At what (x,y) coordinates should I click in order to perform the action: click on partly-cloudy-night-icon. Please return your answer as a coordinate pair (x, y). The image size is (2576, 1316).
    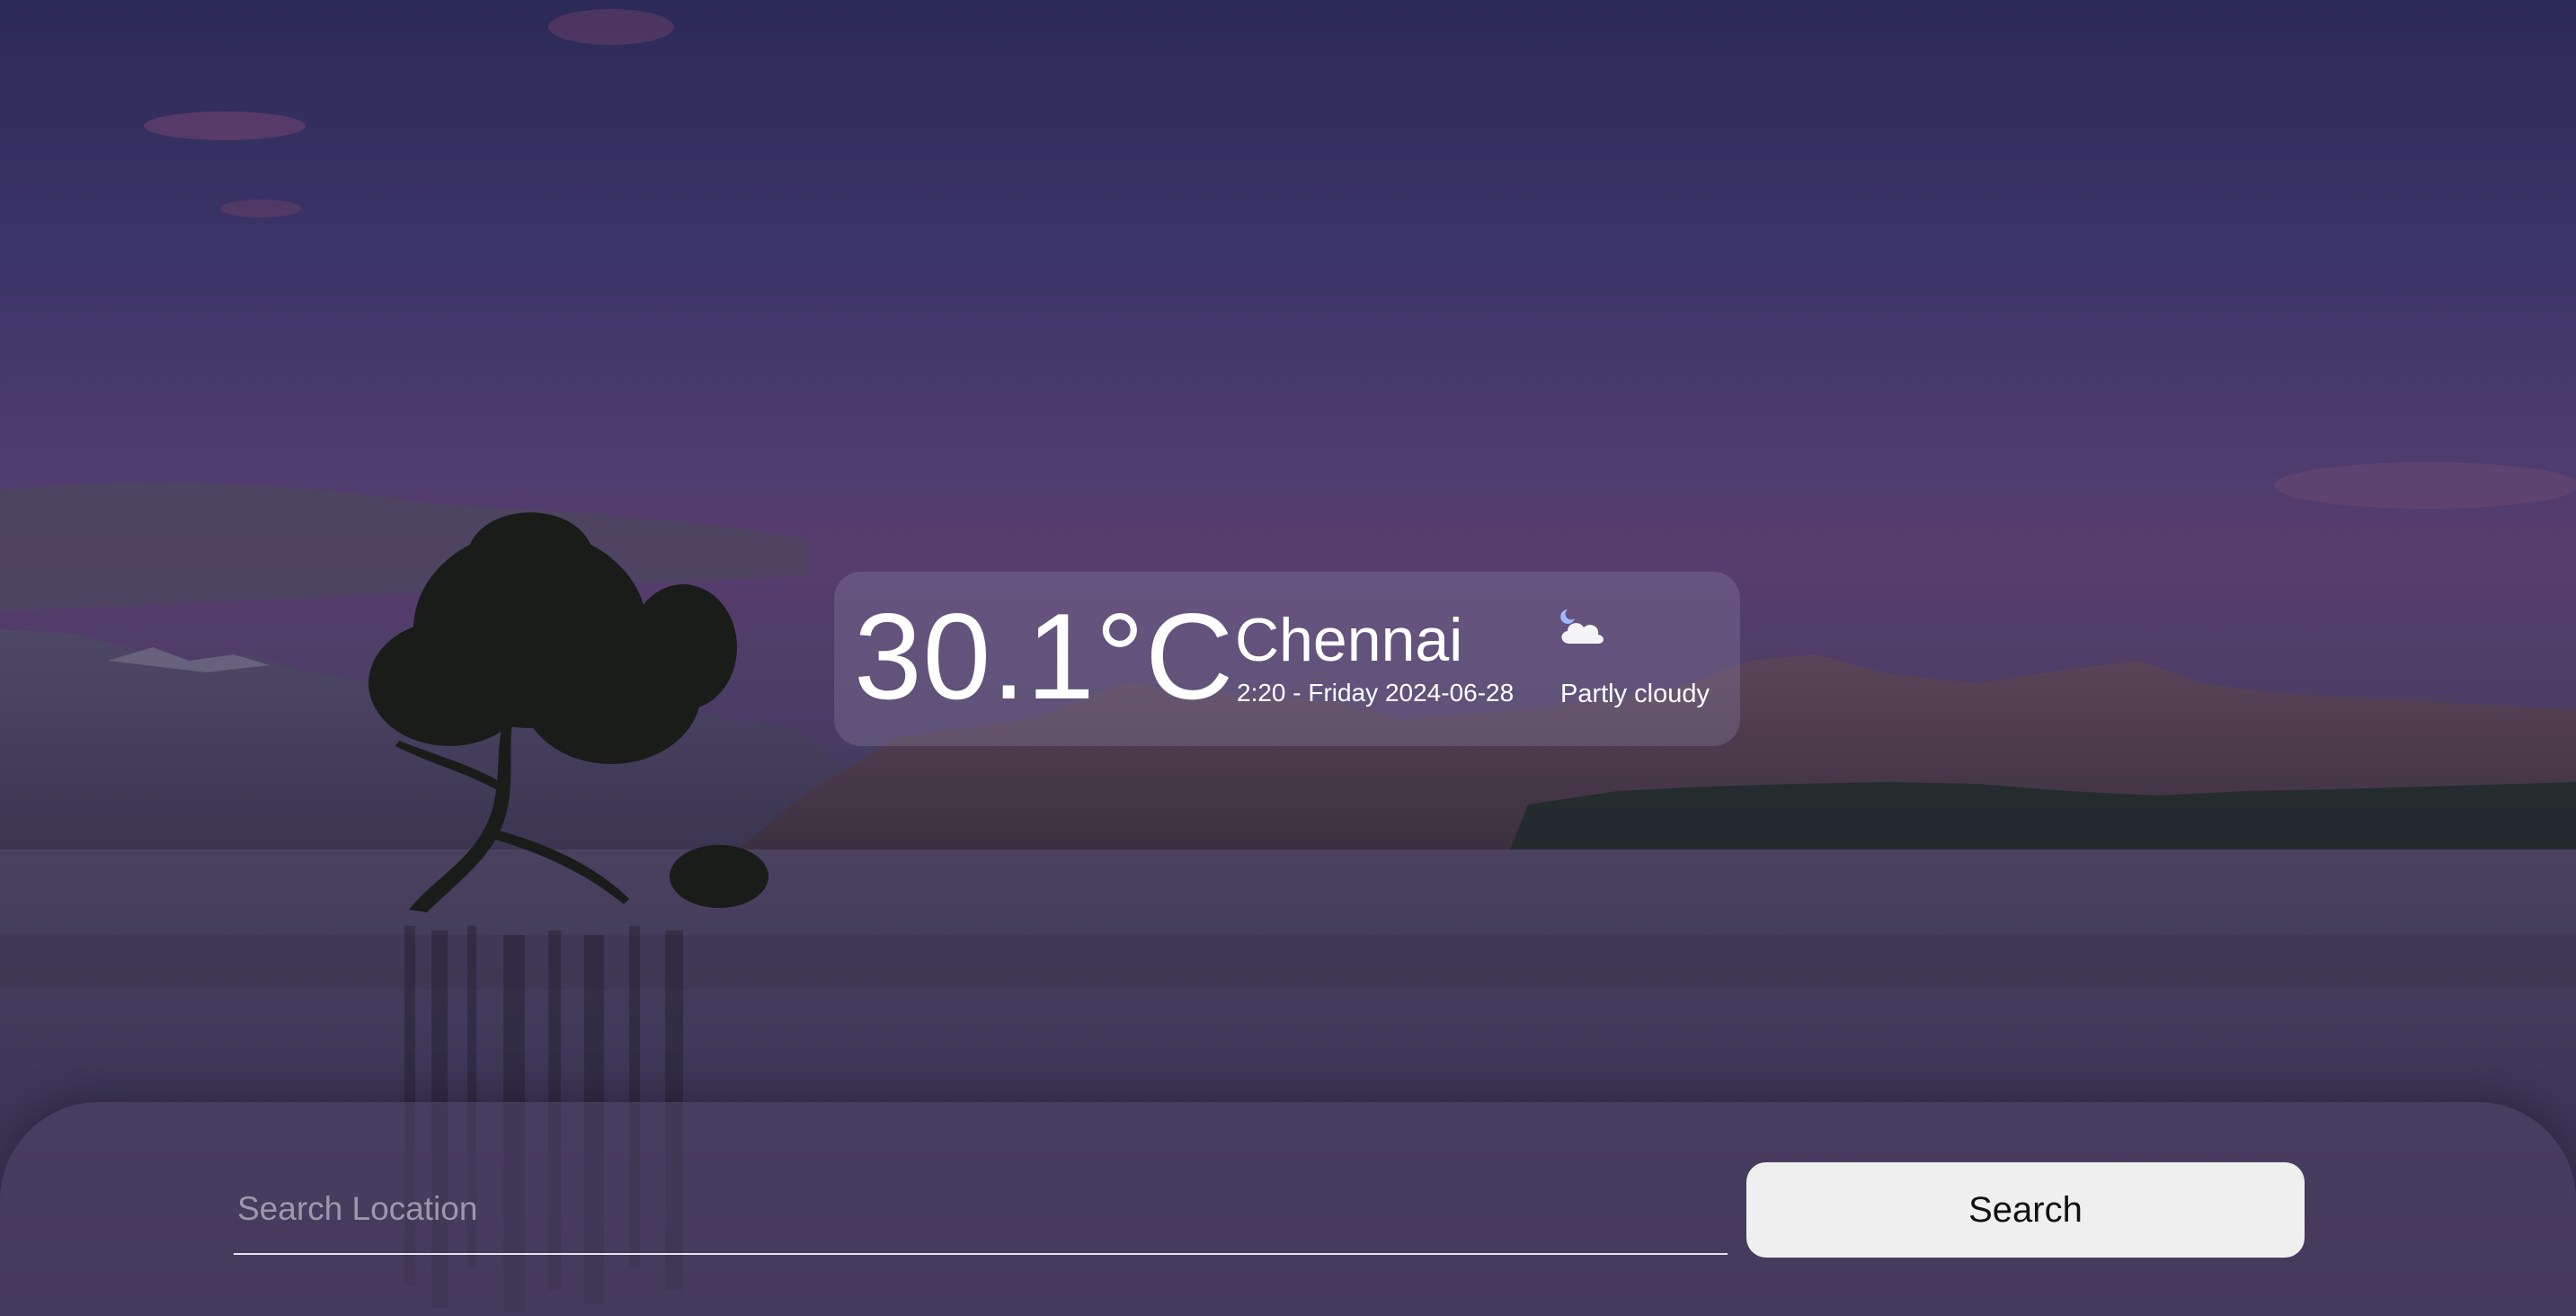
    Looking at the image, I should click on (1581, 626).